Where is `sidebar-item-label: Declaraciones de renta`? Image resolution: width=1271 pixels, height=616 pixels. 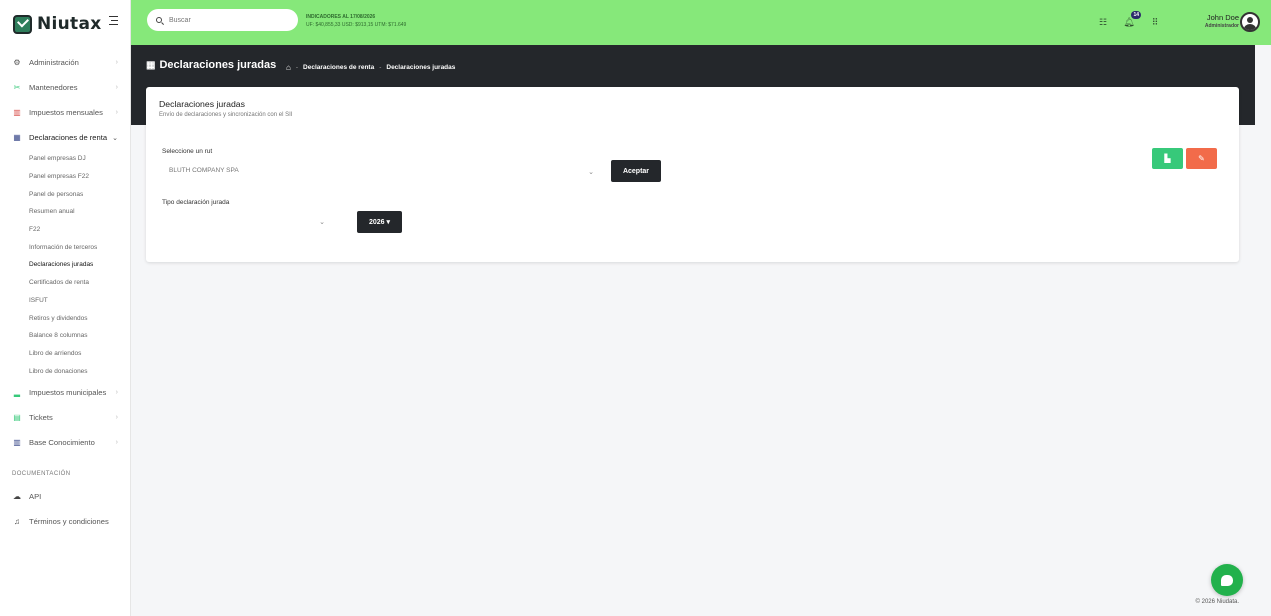 sidebar-item-label: Declaraciones de renta is located at coordinates (68, 137).